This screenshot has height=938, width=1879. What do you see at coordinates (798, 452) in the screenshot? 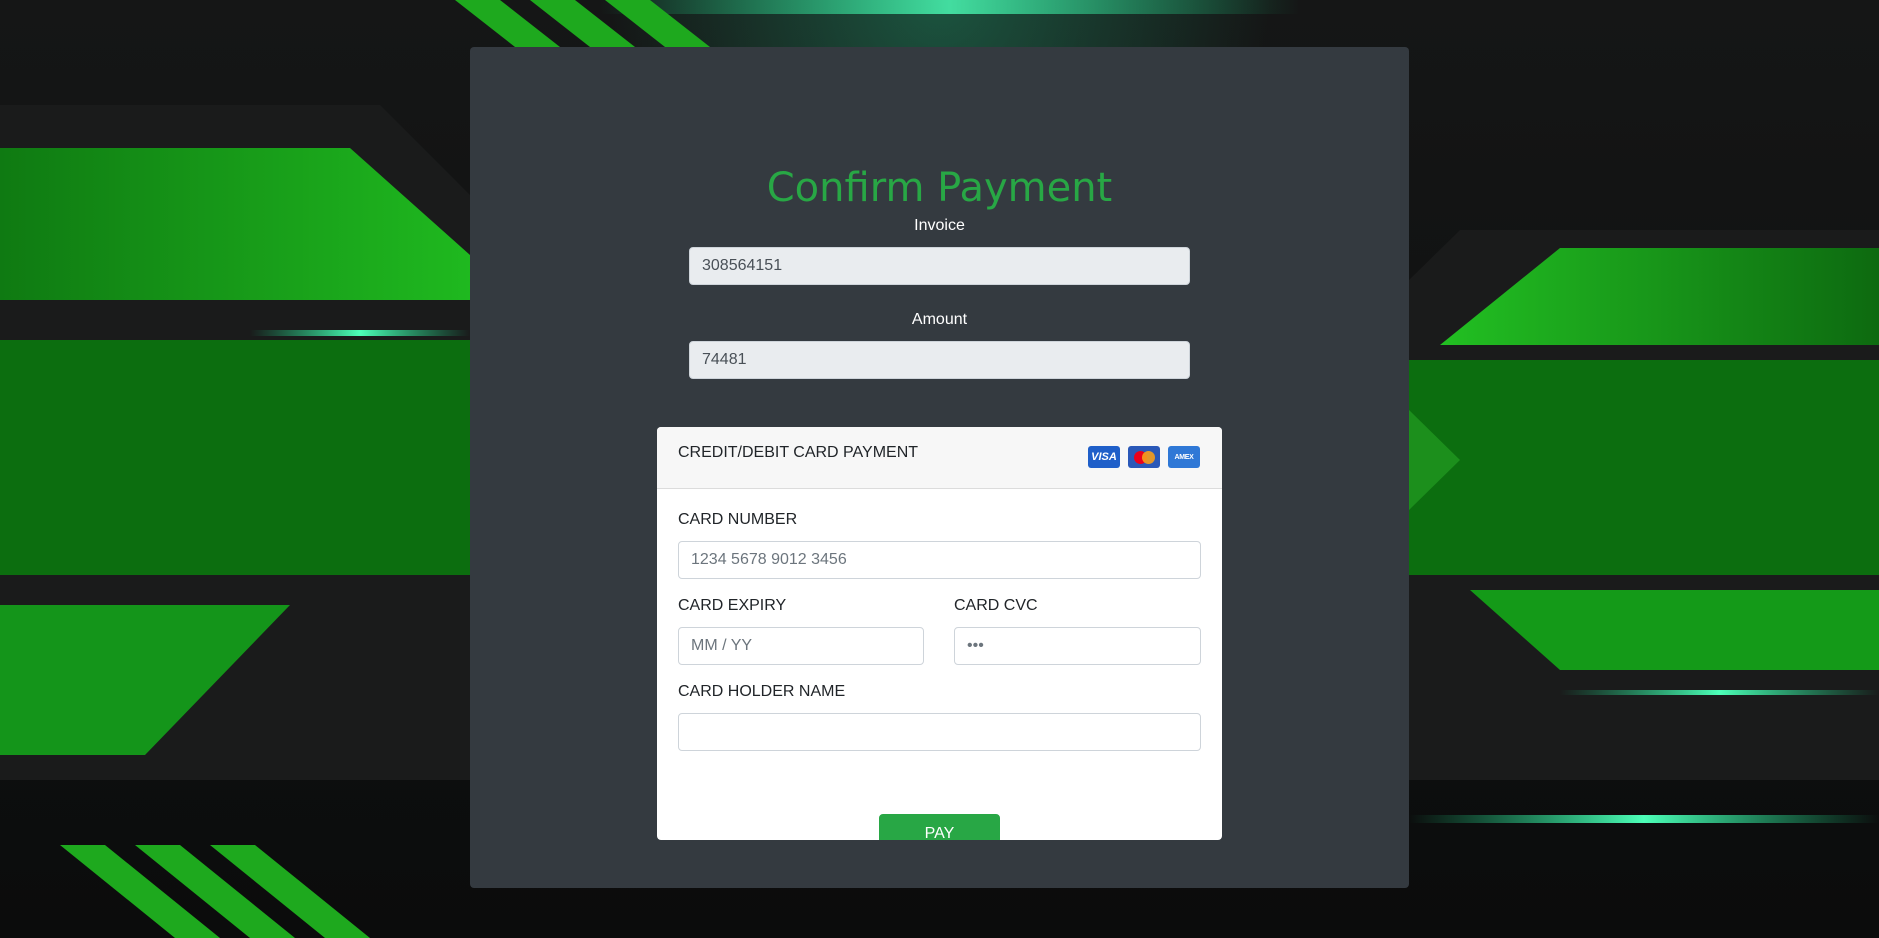
I see `card-header-title: CREDIT/DEBIT CARD PAYMENT` at bounding box center [798, 452].